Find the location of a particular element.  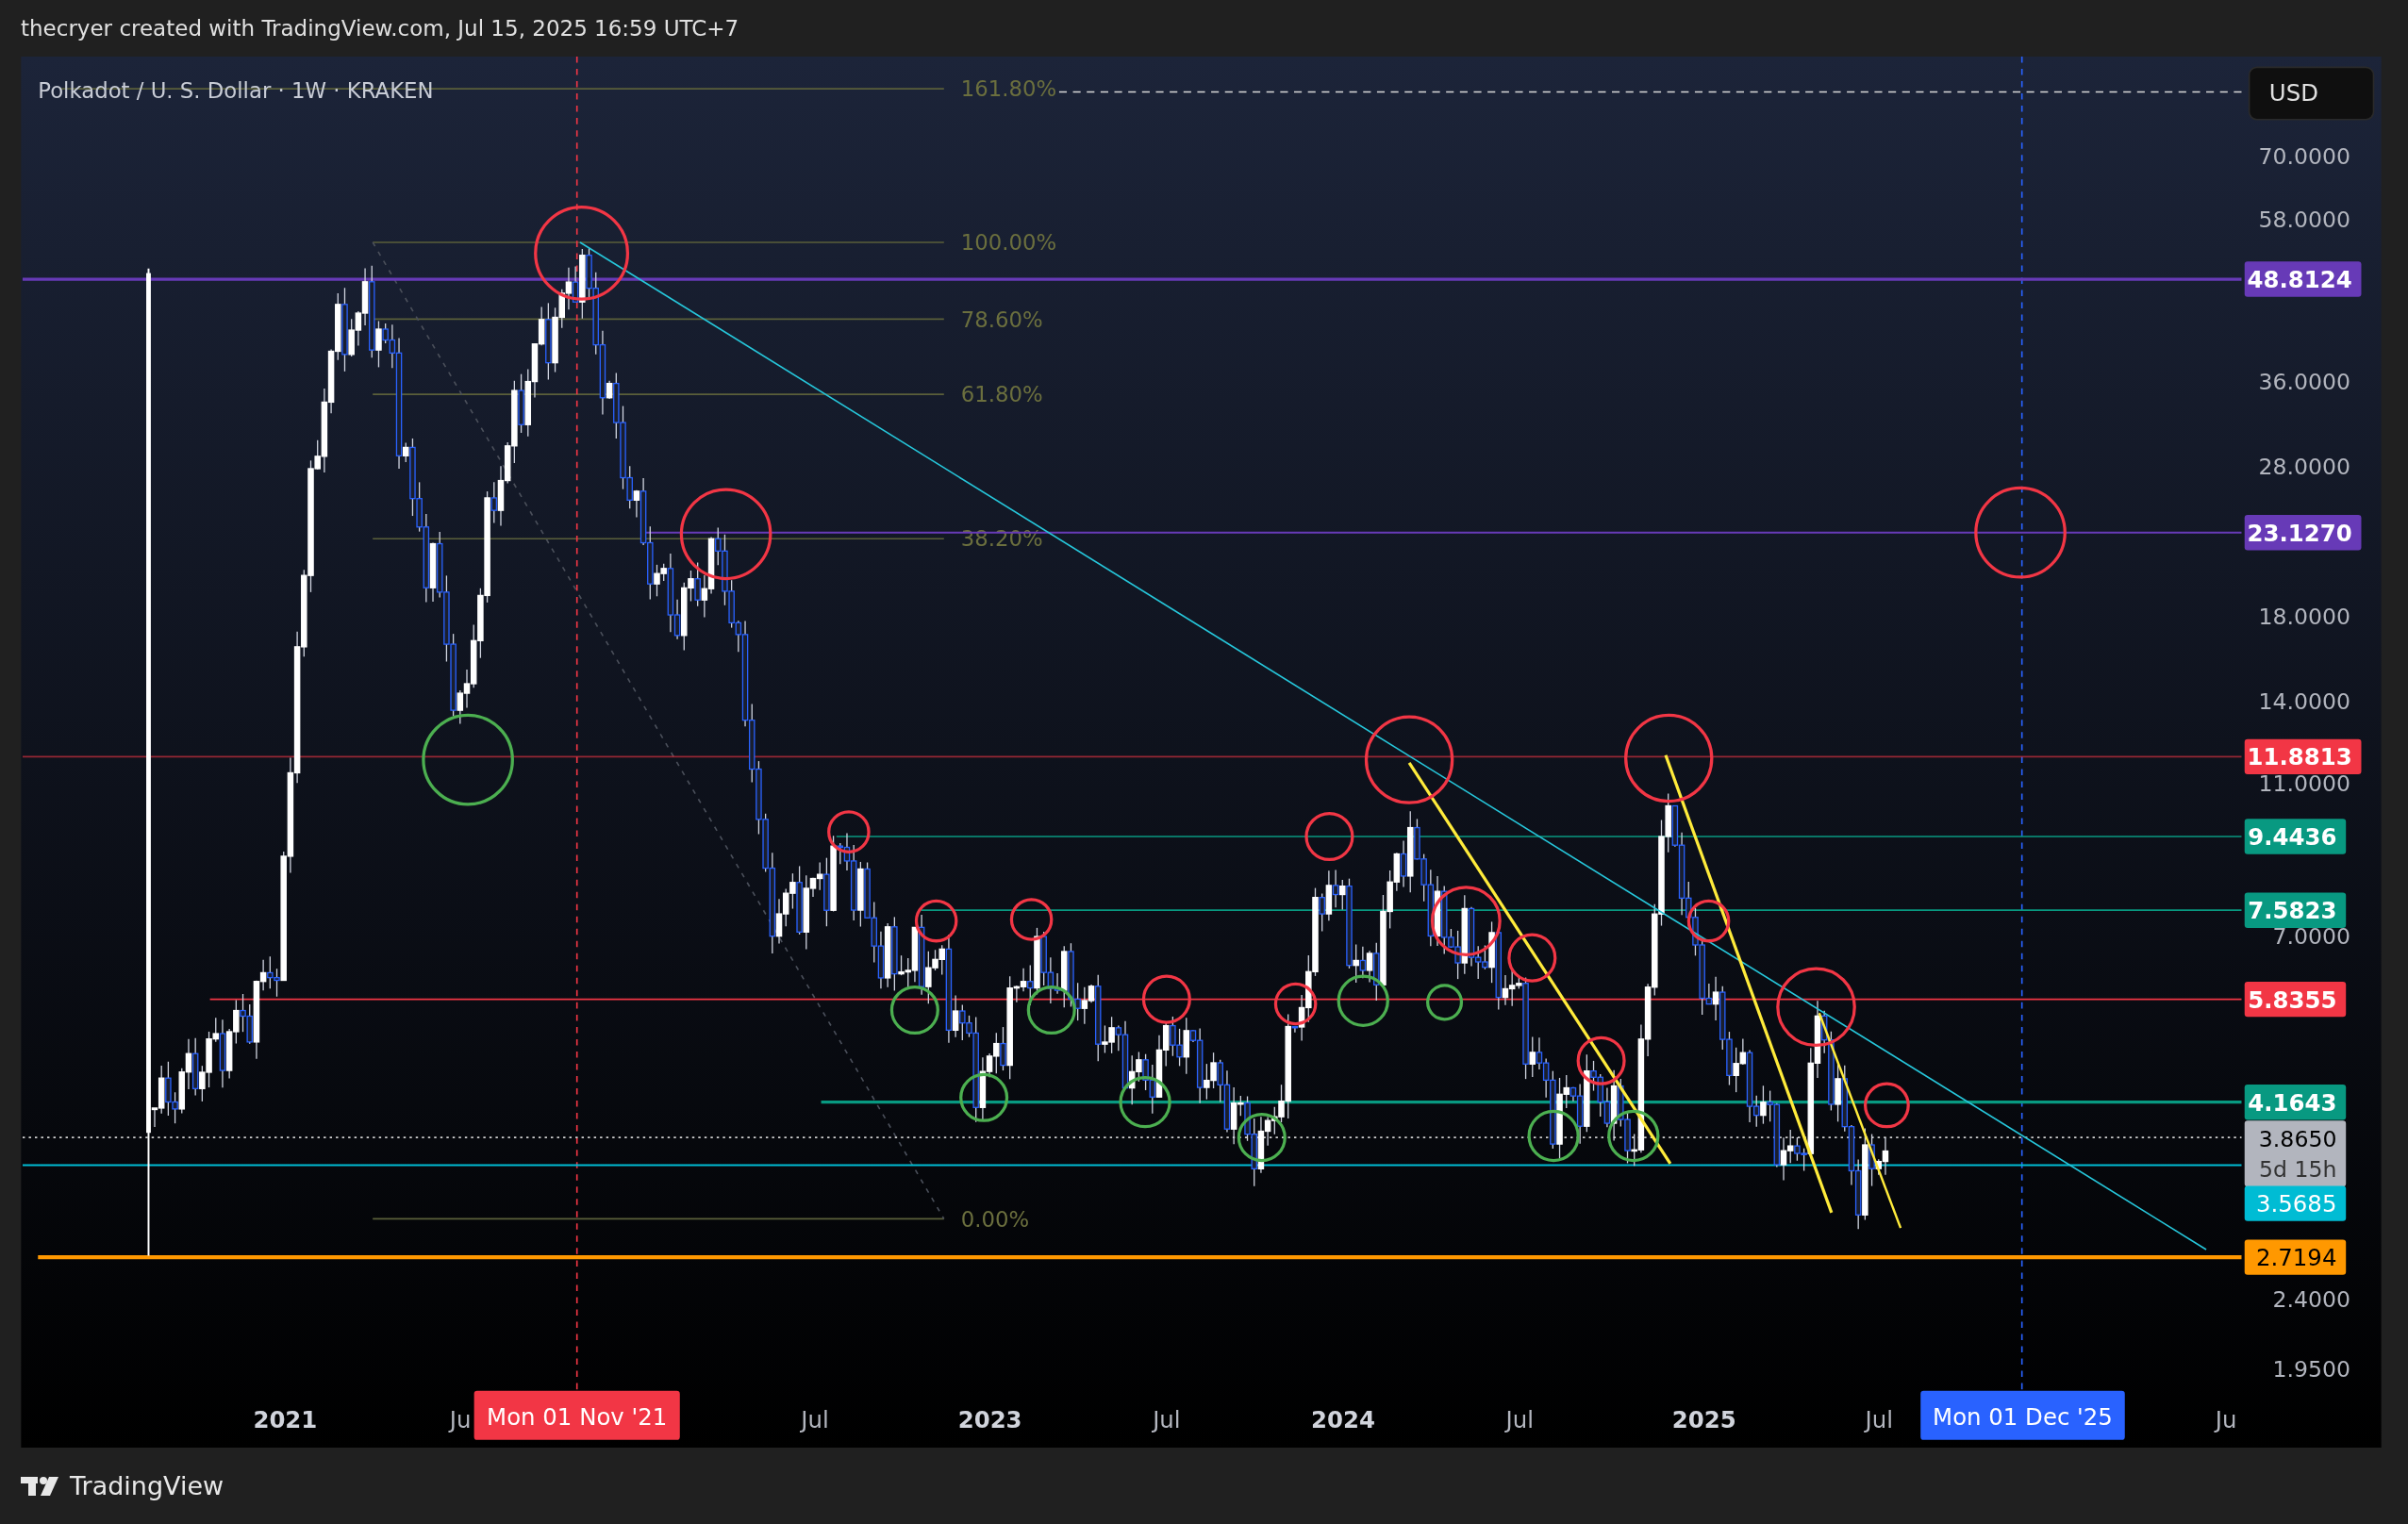

price-label-text: 5.8355 is located at coordinates (2292, 1000).